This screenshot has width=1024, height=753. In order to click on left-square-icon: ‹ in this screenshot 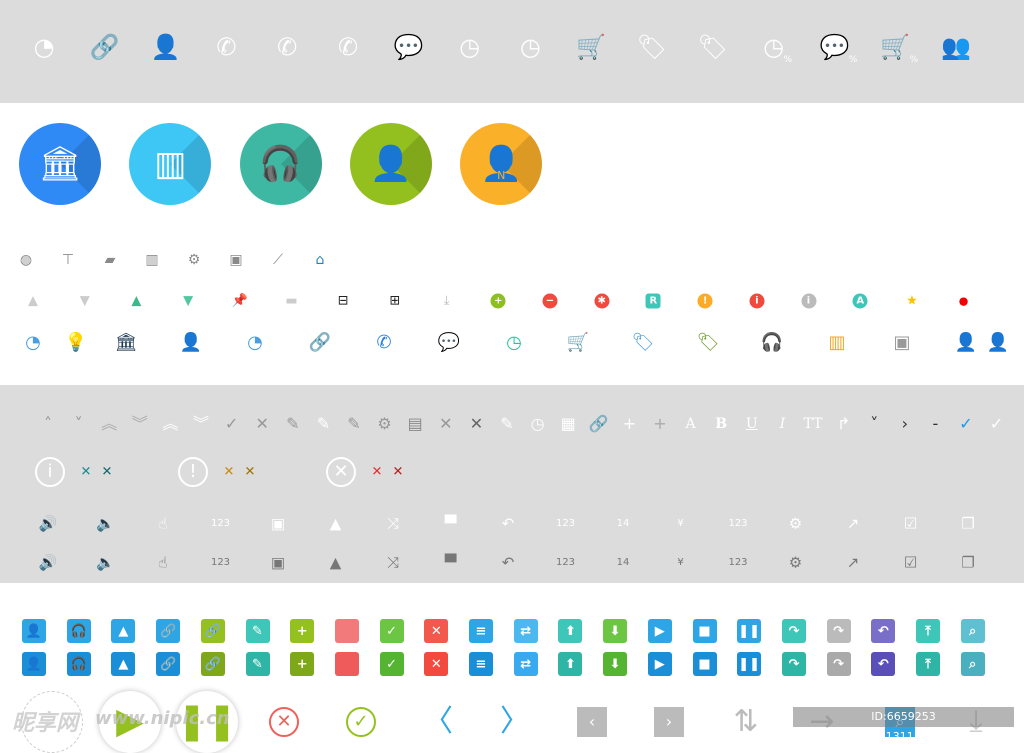, I will do `click(592, 722)`.